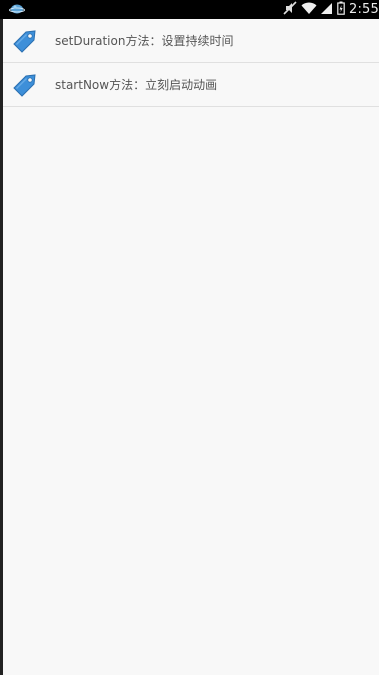  I want to click on list-item: startNow方法：立刻启动动画, so click(191, 85).